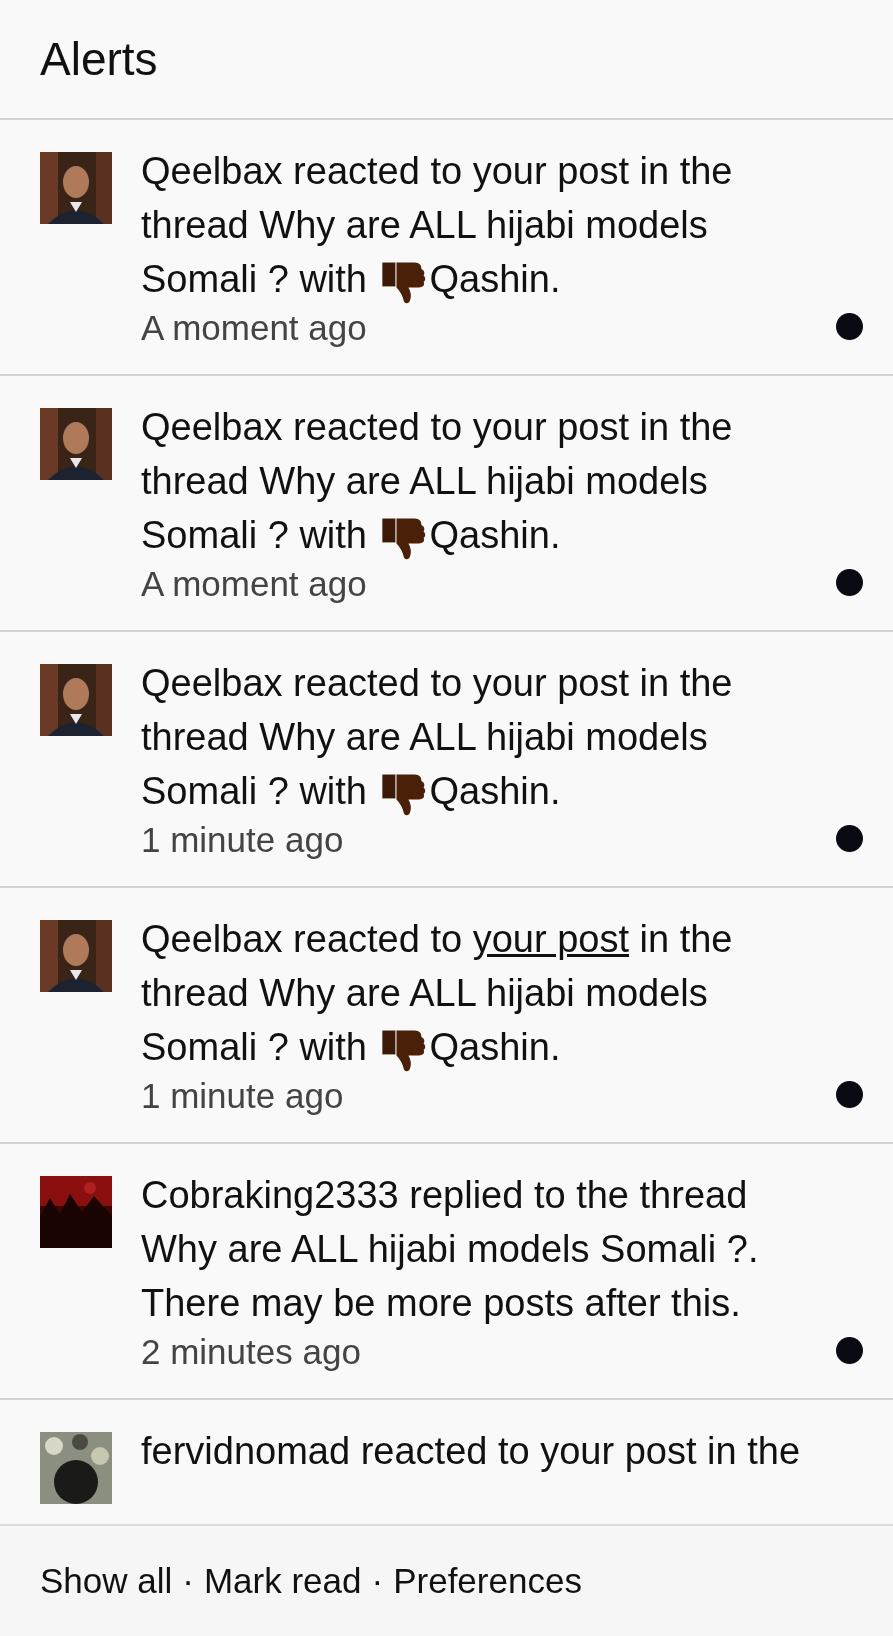  I want to click on footer-link: Mark read, so click(282, 1581).